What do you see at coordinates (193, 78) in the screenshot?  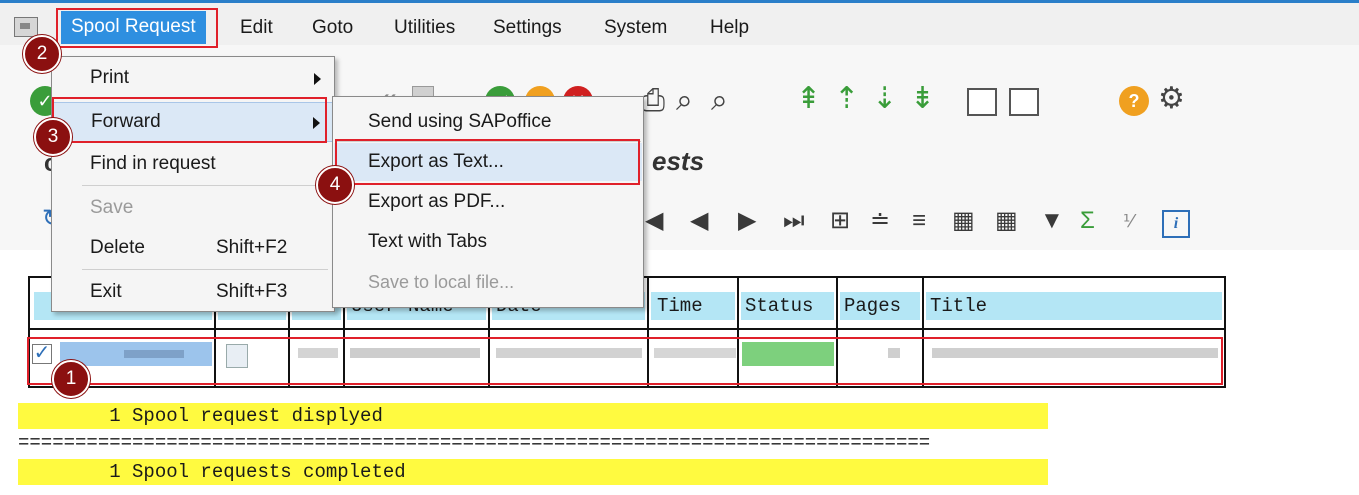 I see `menu-item-print: Print` at bounding box center [193, 78].